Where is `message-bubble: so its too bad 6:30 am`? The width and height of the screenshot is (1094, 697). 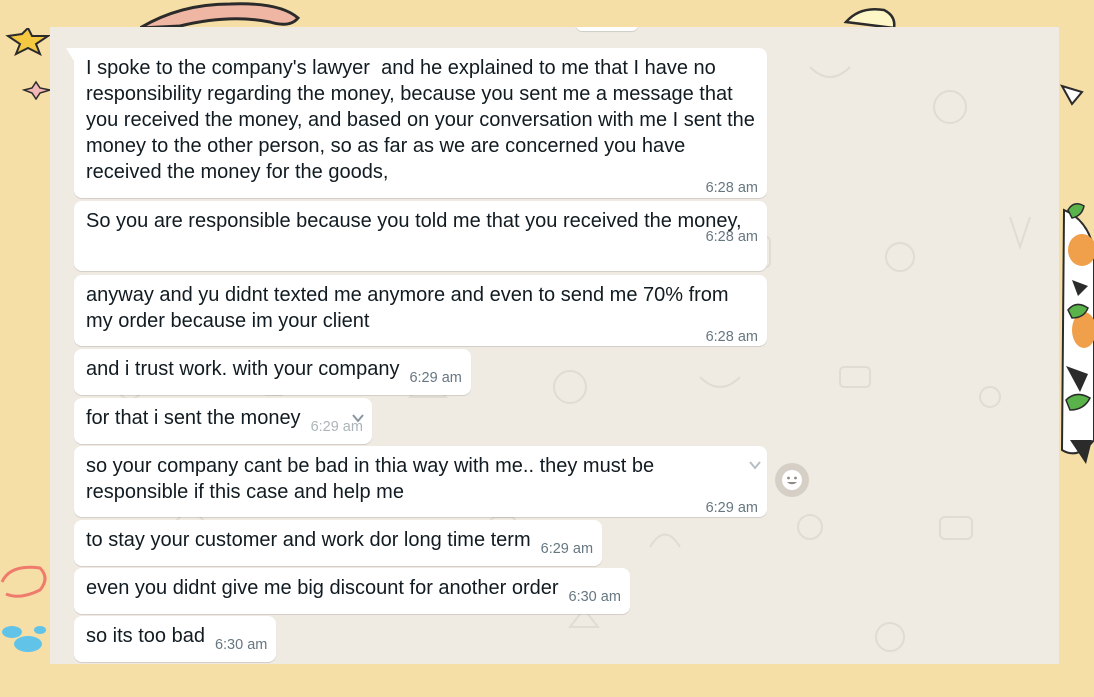 message-bubble: so its too bad 6:30 am is located at coordinates (175, 639).